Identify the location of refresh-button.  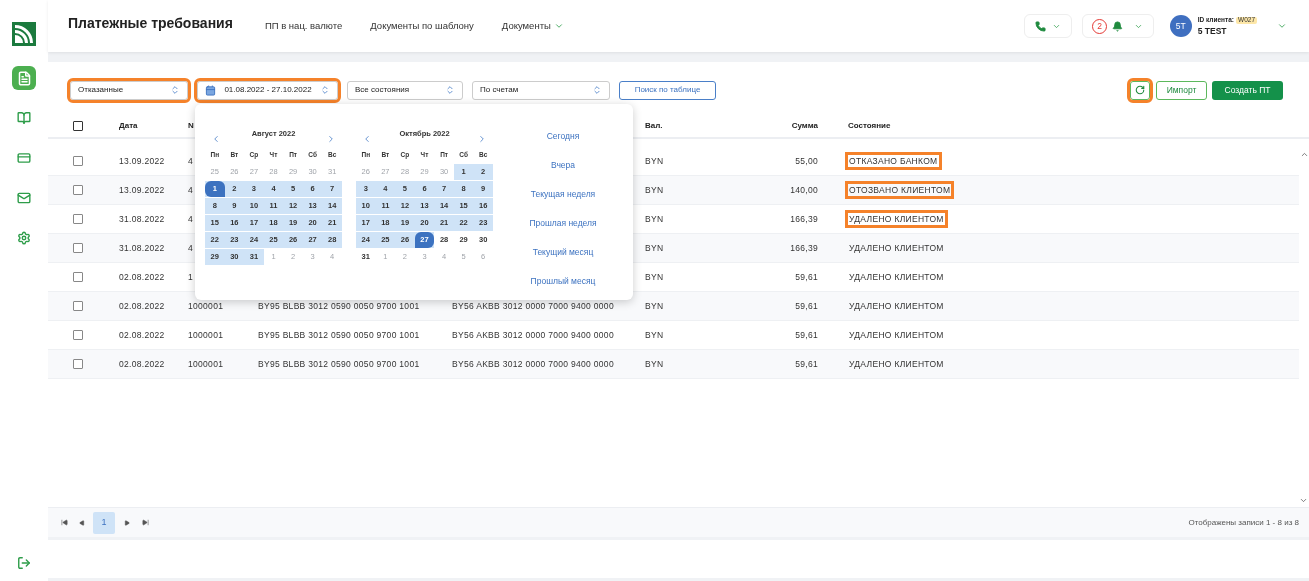
(1140, 90).